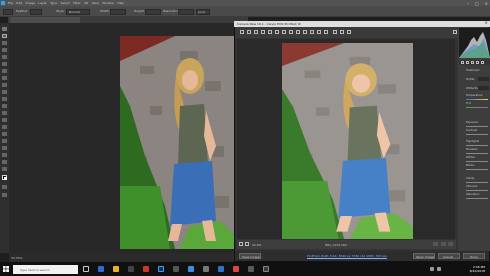  What do you see at coordinates (186, 11) in the screenshot?
I see `resolution-input` at bounding box center [186, 11].